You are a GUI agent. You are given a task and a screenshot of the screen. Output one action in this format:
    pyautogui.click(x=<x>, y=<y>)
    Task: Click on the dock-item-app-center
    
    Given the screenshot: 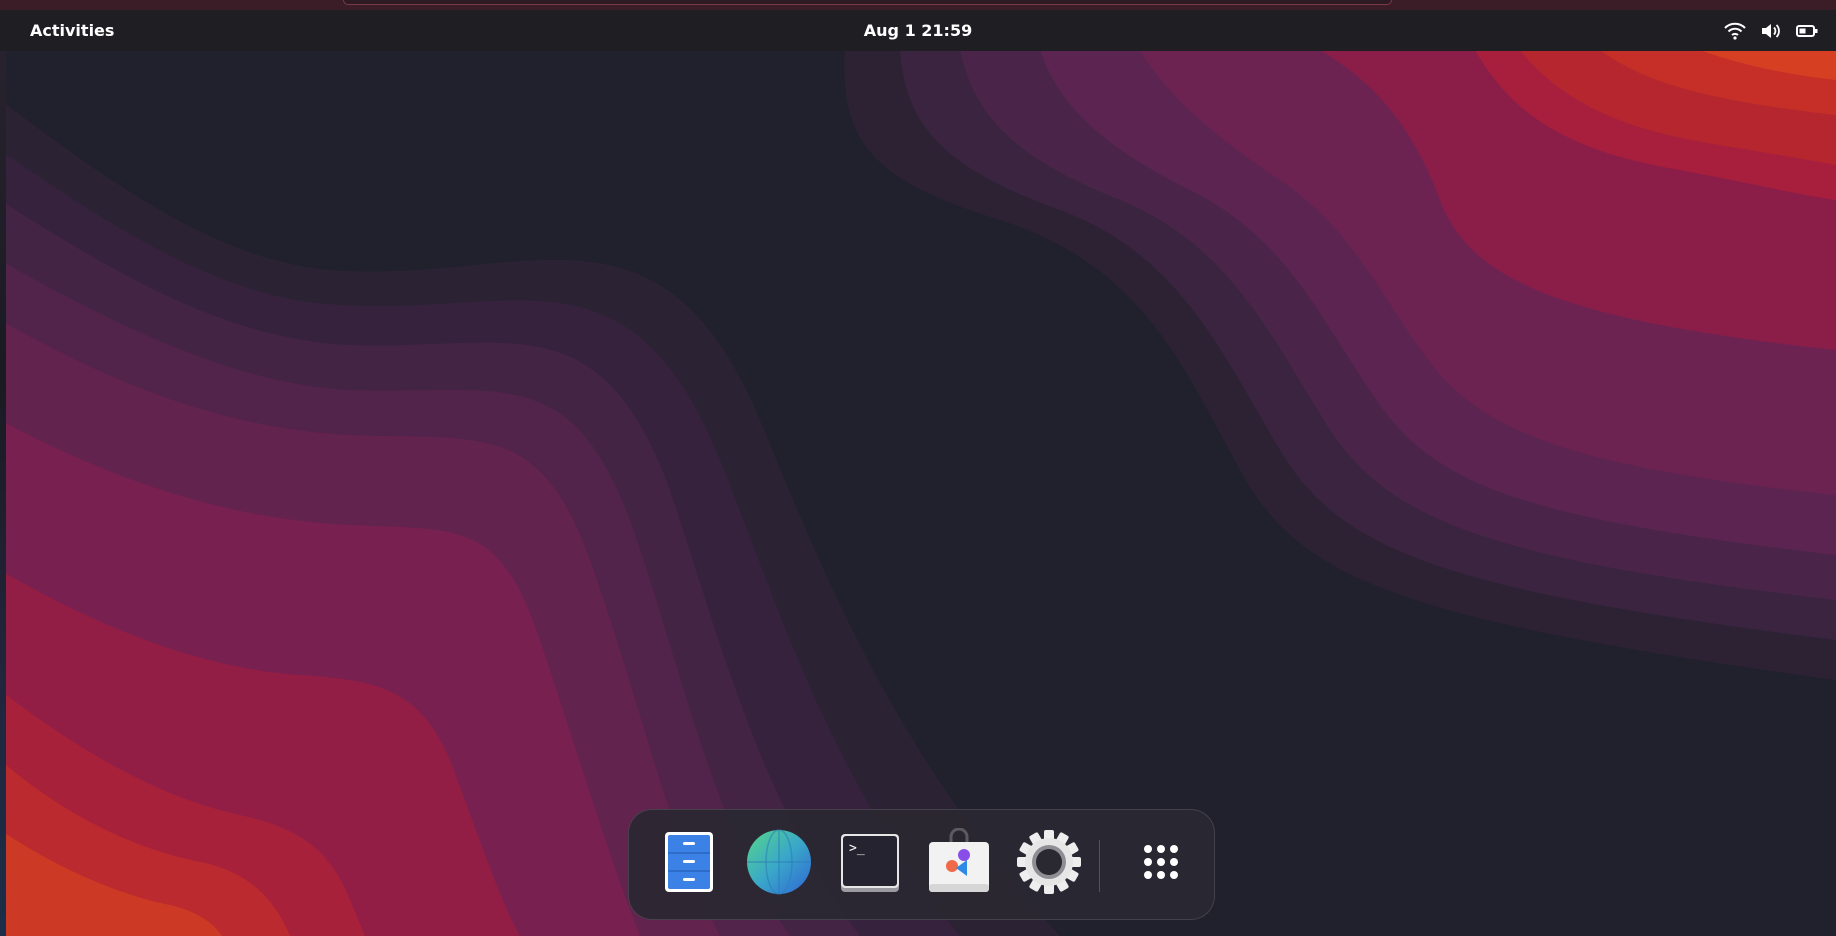 What is the action you would take?
    pyautogui.click(x=959, y=864)
    